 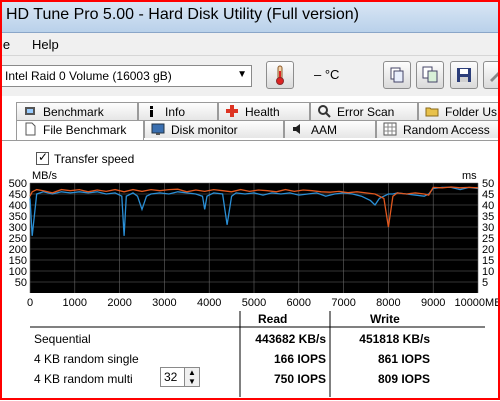 I want to click on x-tick-label: 10000MB, so click(x=477, y=303).